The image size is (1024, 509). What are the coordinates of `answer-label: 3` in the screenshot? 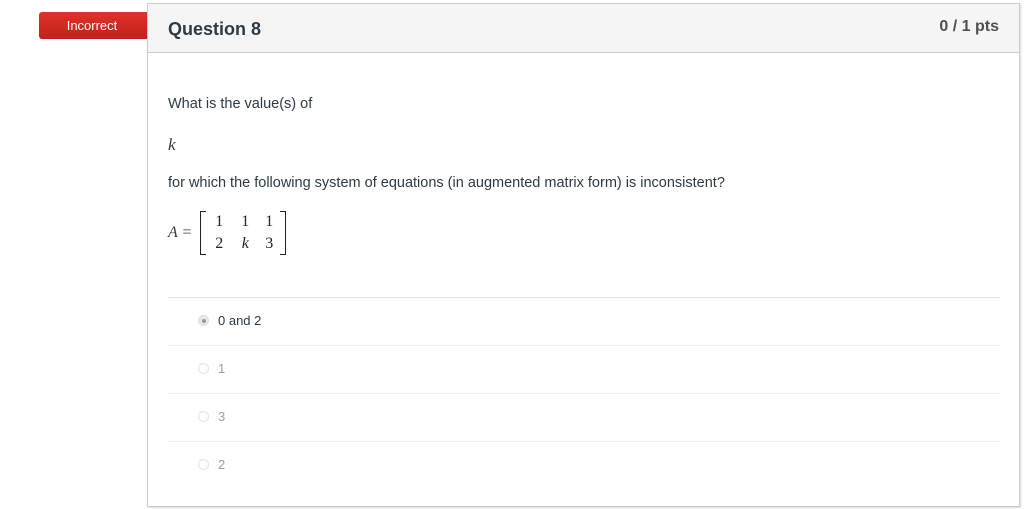 It's located at (222, 416).